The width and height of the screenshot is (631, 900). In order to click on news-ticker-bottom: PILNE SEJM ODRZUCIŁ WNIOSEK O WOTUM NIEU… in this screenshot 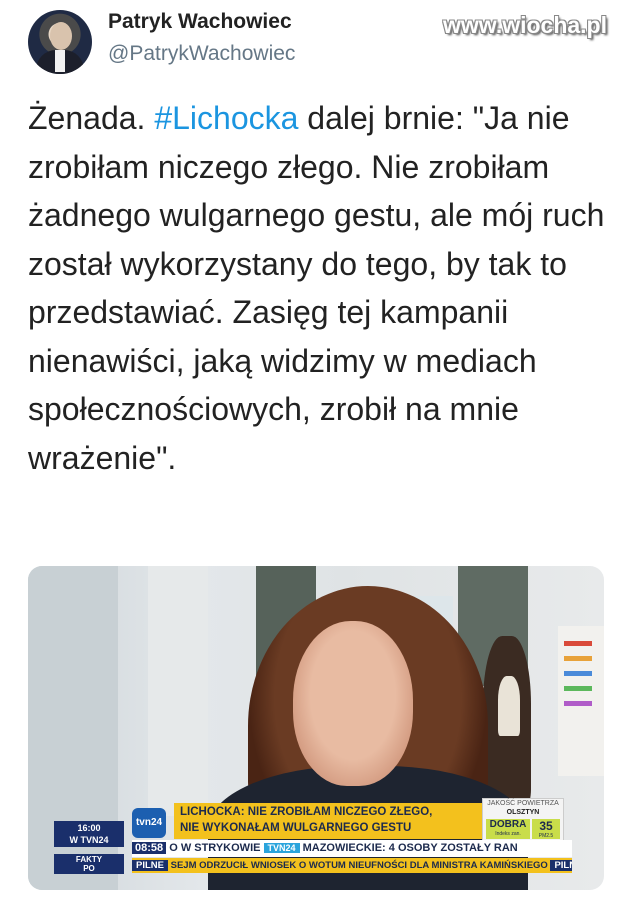, I will do `click(352, 865)`.